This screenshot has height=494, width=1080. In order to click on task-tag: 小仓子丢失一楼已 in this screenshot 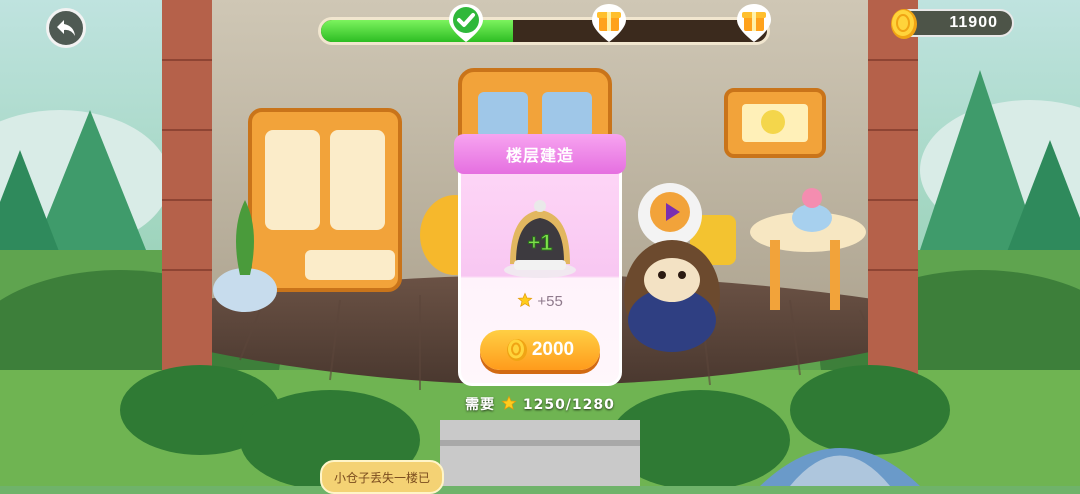, I will do `click(382, 477)`.